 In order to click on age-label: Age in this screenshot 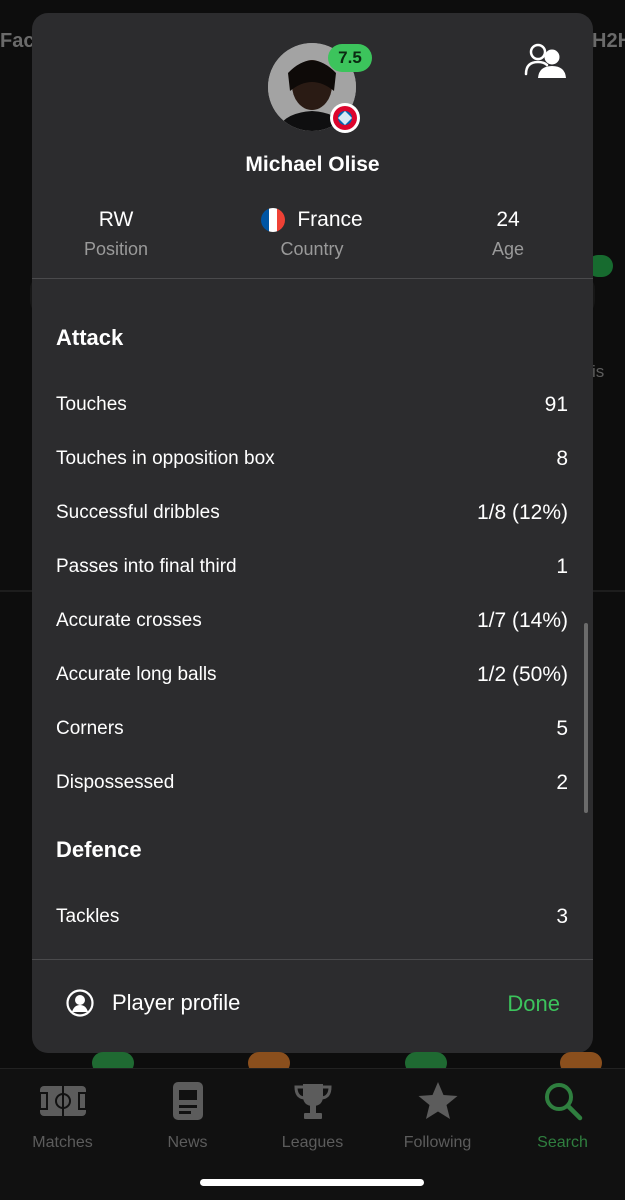, I will do `click(508, 249)`.